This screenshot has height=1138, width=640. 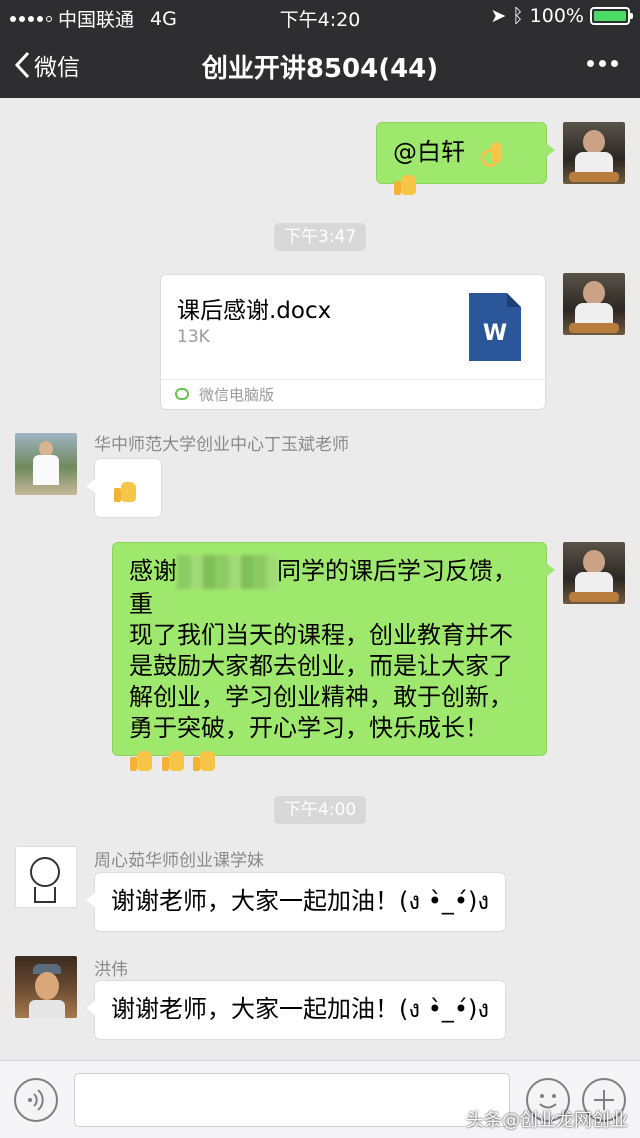 I want to click on sender-name: 华中师范大学创业中心丁玉斌老师, so click(x=221, y=445).